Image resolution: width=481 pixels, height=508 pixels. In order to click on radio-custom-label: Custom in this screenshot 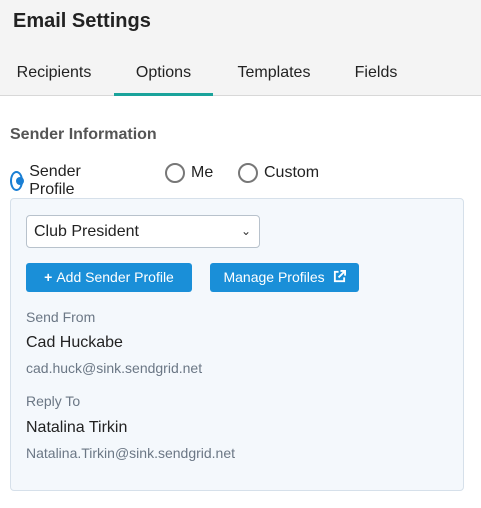, I will do `click(292, 172)`.